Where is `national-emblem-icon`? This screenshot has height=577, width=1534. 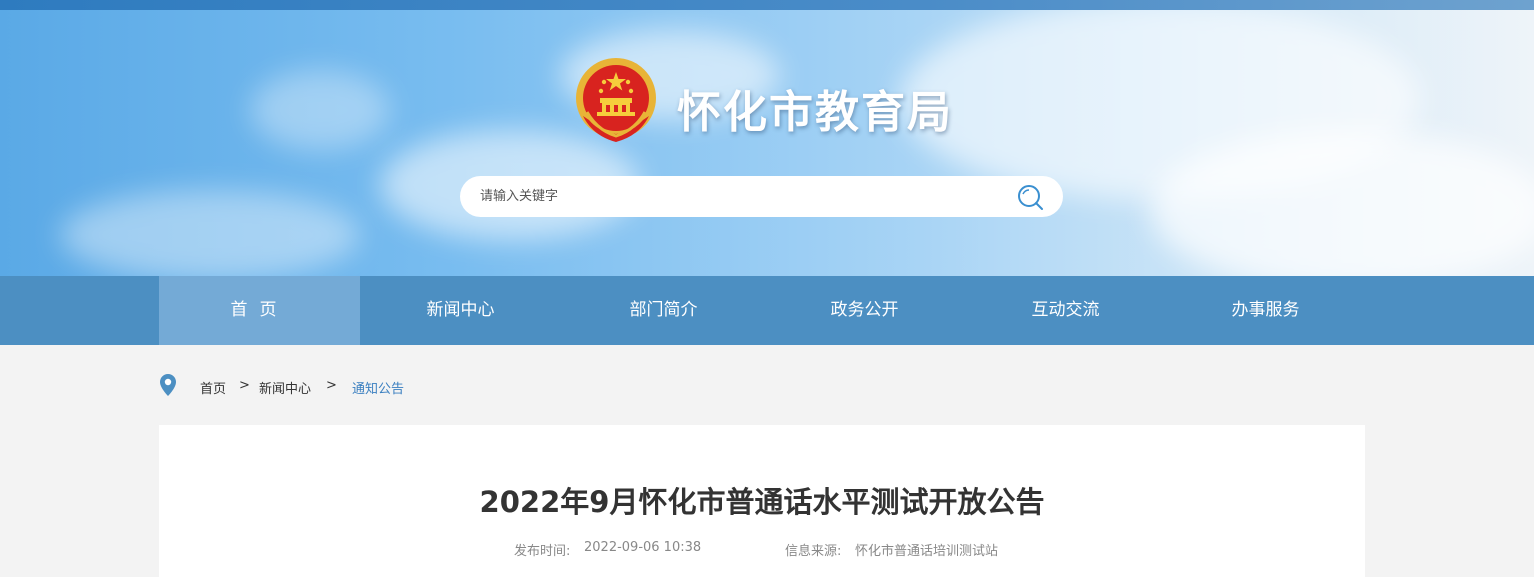 national-emblem-icon is located at coordinates (616, 100).